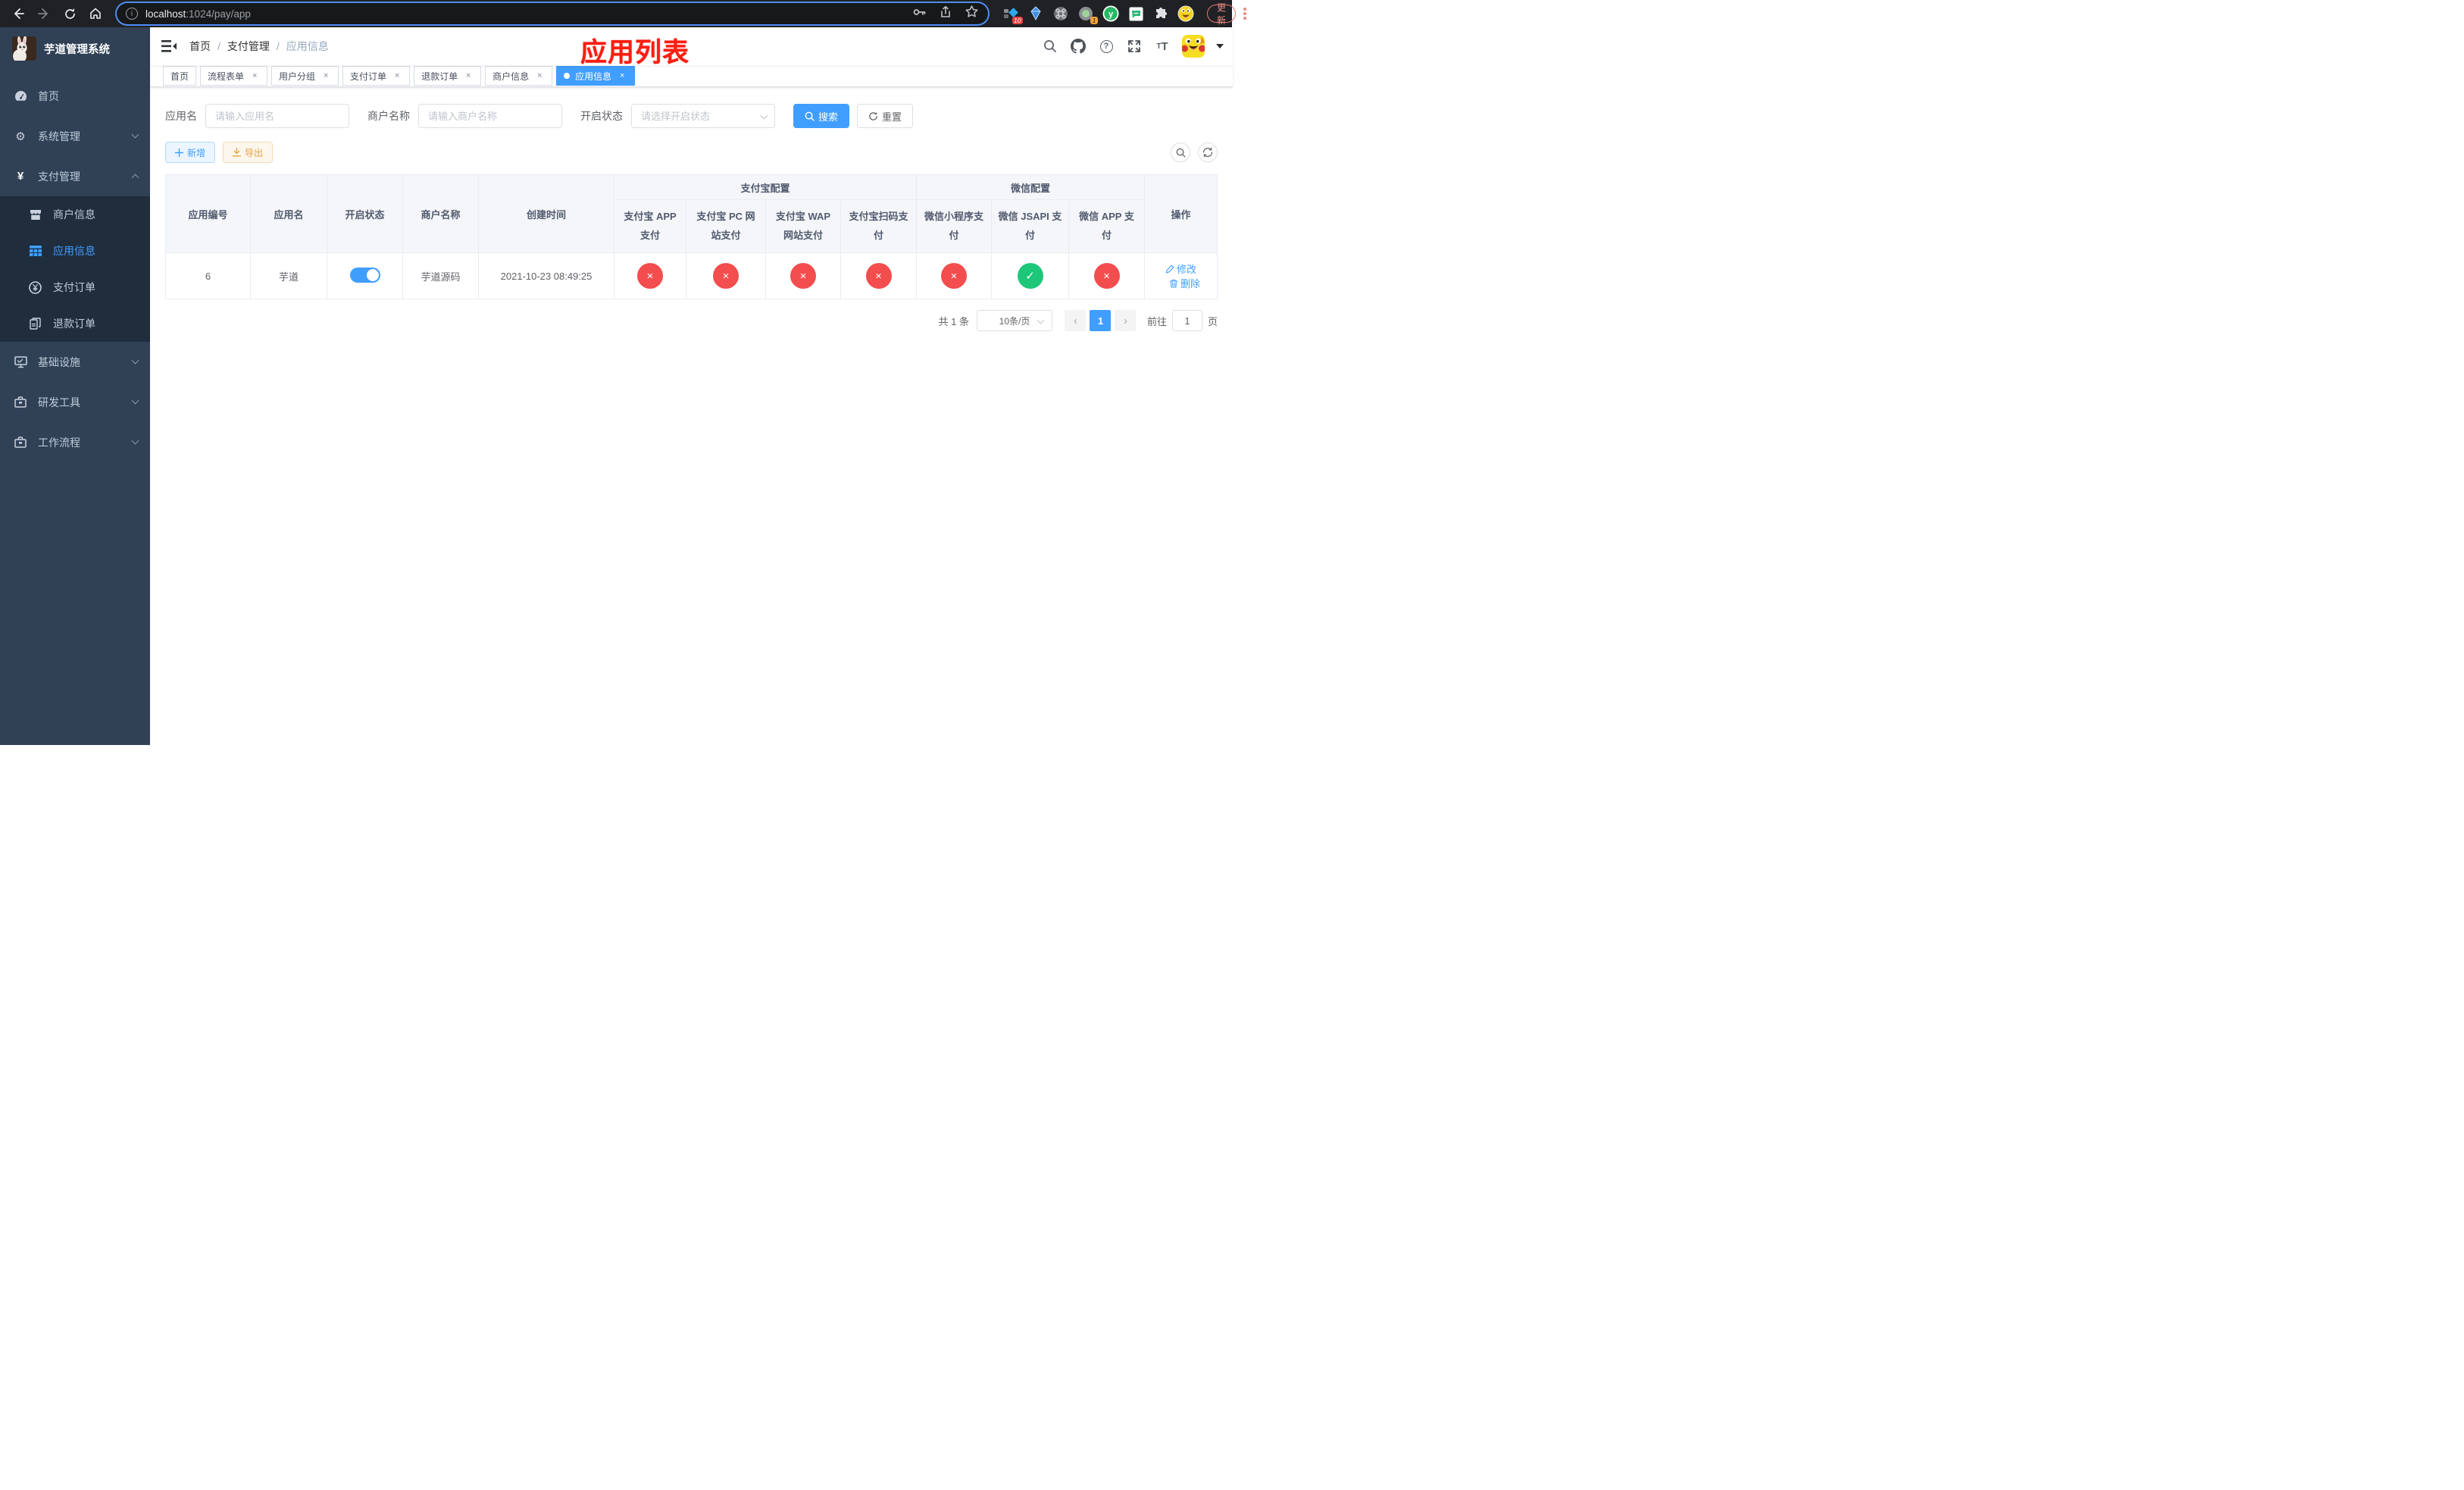  What do you see at coordinates (200, 46) in the screenshot?
I see `breadcrumb-home: 首页` at bounding box center [200, 46].